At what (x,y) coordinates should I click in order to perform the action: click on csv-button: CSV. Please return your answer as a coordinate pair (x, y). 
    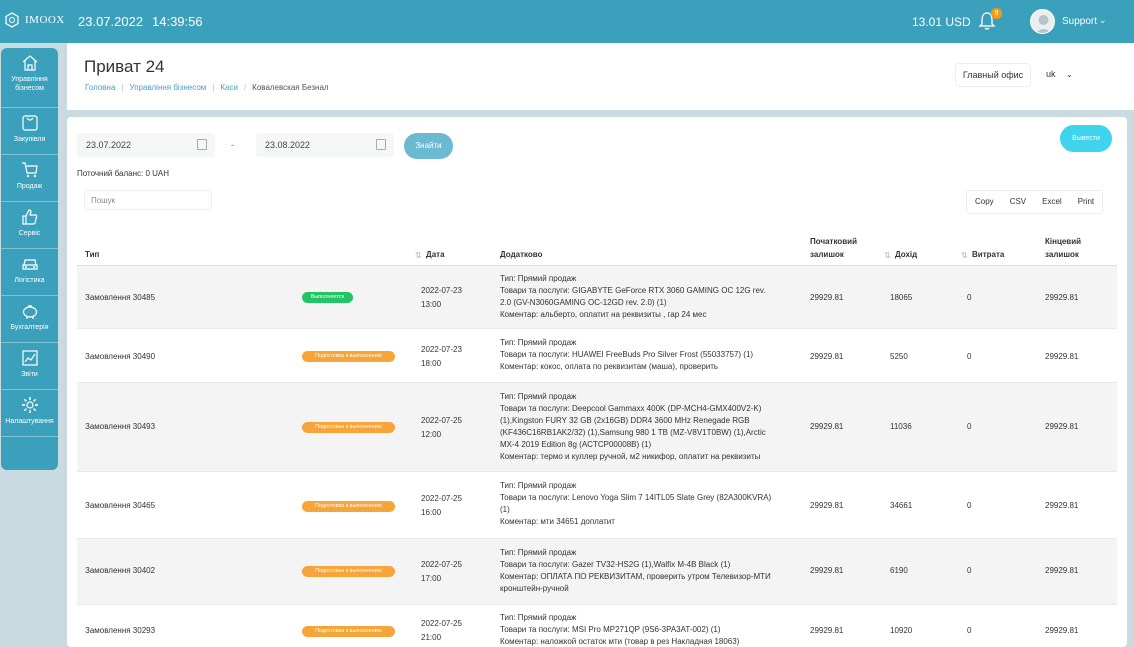
    Looking at the image, I should click on (1018, 202).